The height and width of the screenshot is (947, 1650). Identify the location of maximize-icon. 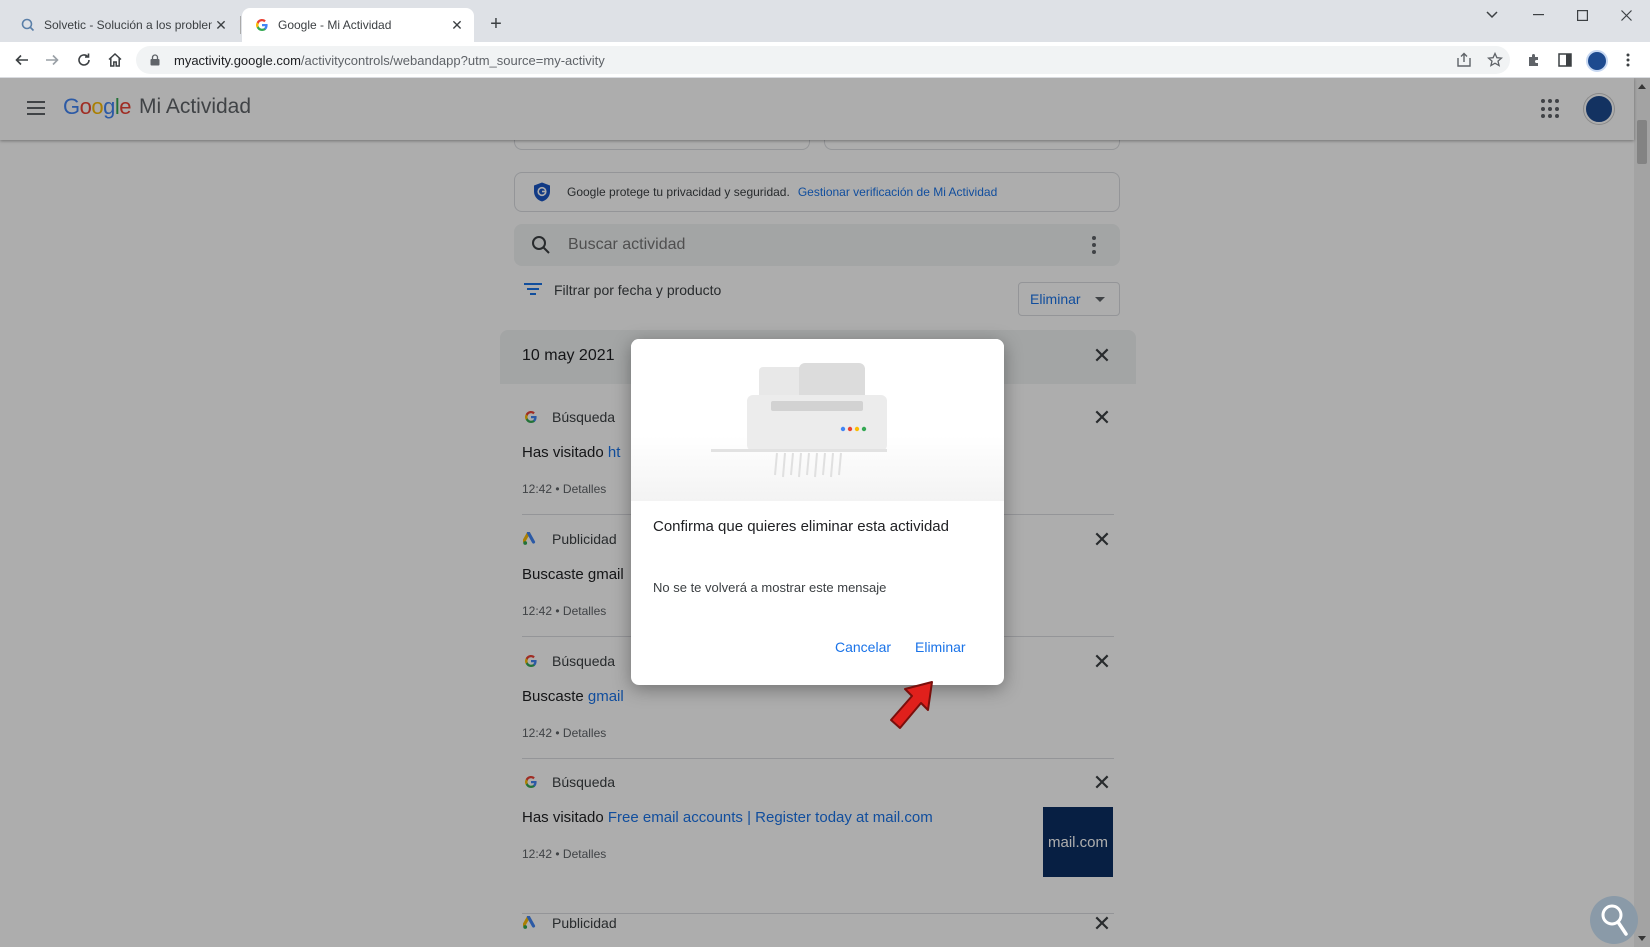
(1582, 15).